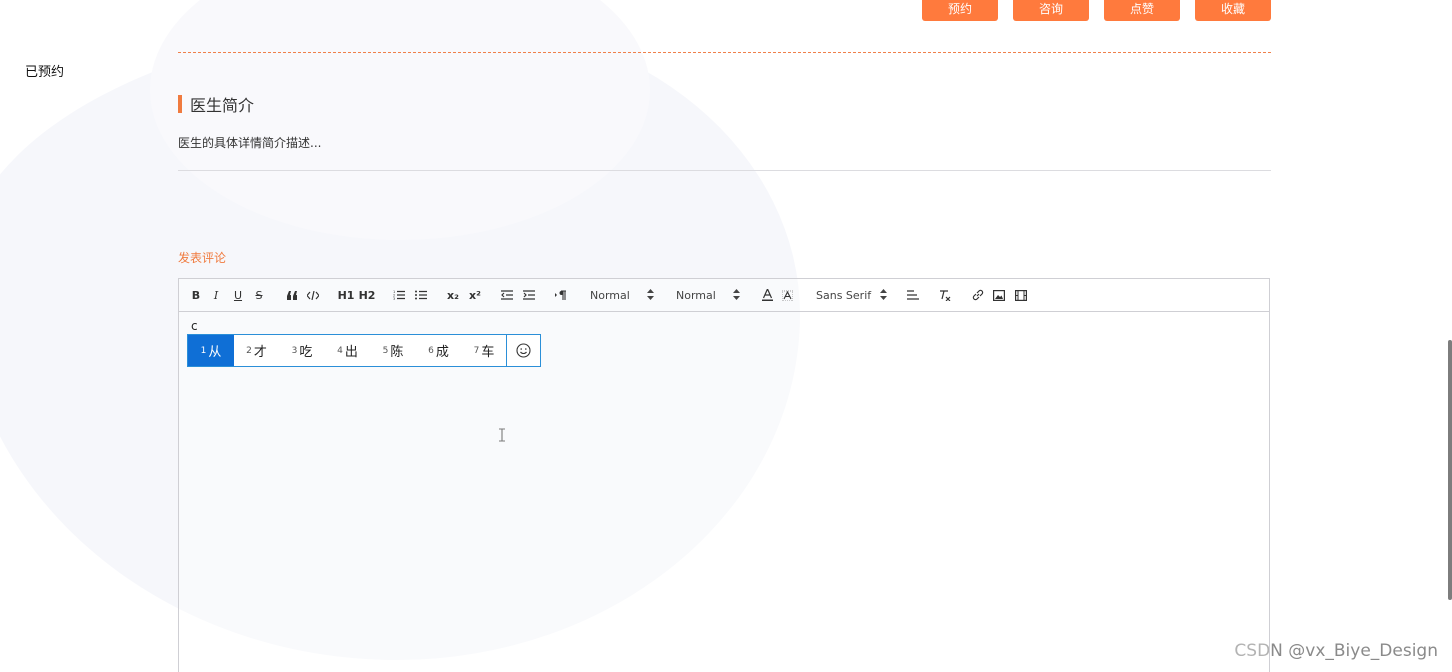  What do you see at coordinates (340, 350) in the screenshot?
I see `ime-candidate-number: 4` at bounding box center [340, 350].